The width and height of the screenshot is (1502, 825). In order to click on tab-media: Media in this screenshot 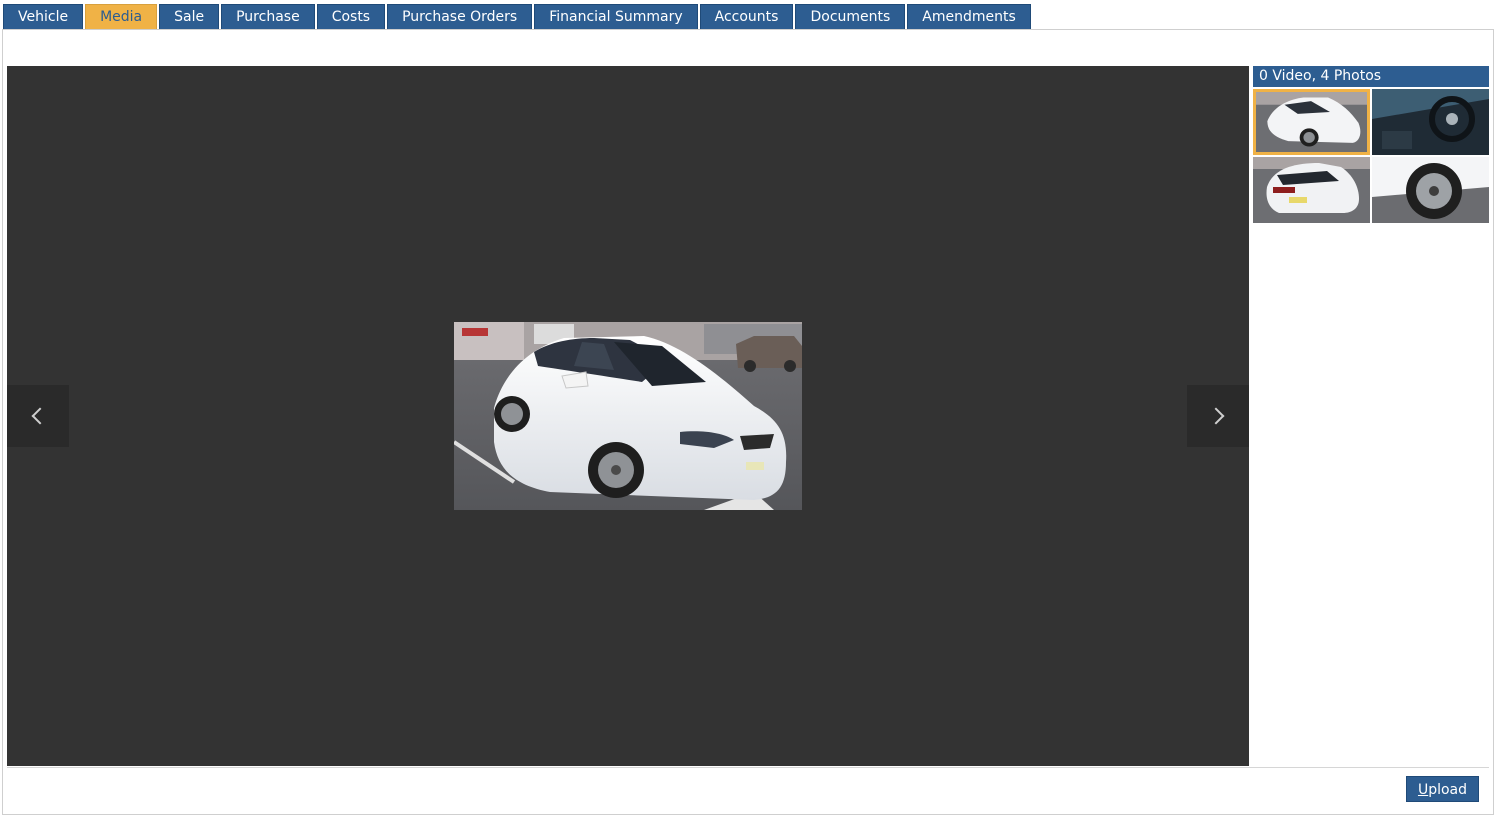, I will do `click(121, 16)`.